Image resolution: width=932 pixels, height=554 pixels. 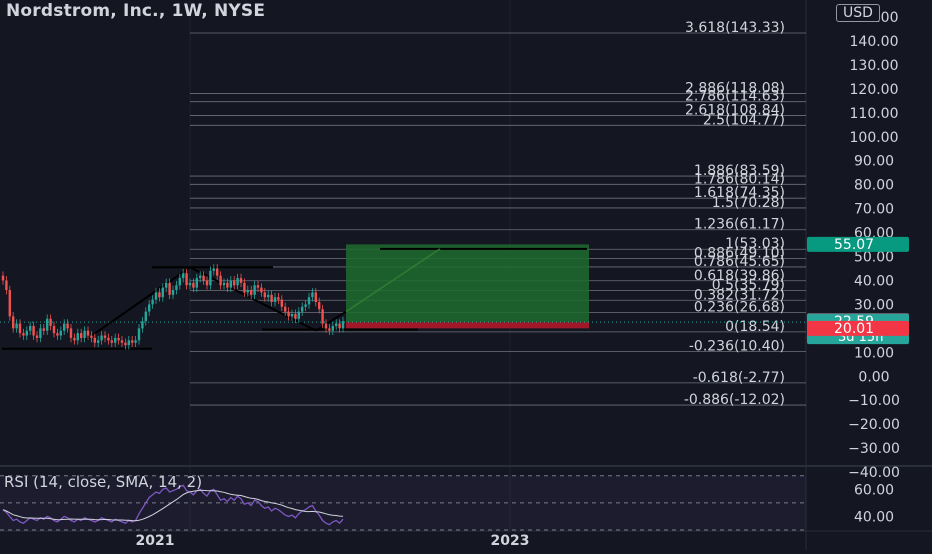 I want to click on price-tick-label: 120.00, so click(x=874, y=90).